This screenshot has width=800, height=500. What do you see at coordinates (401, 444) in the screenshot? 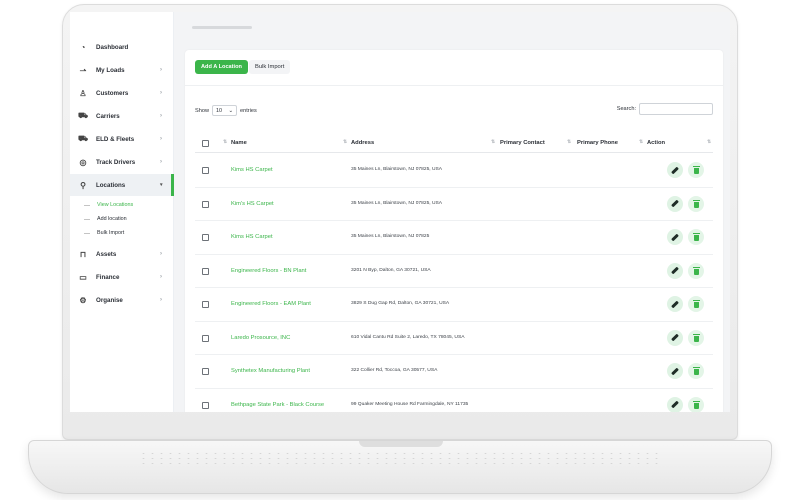
I see `laptop-notch` at bounding box center [401, 444].